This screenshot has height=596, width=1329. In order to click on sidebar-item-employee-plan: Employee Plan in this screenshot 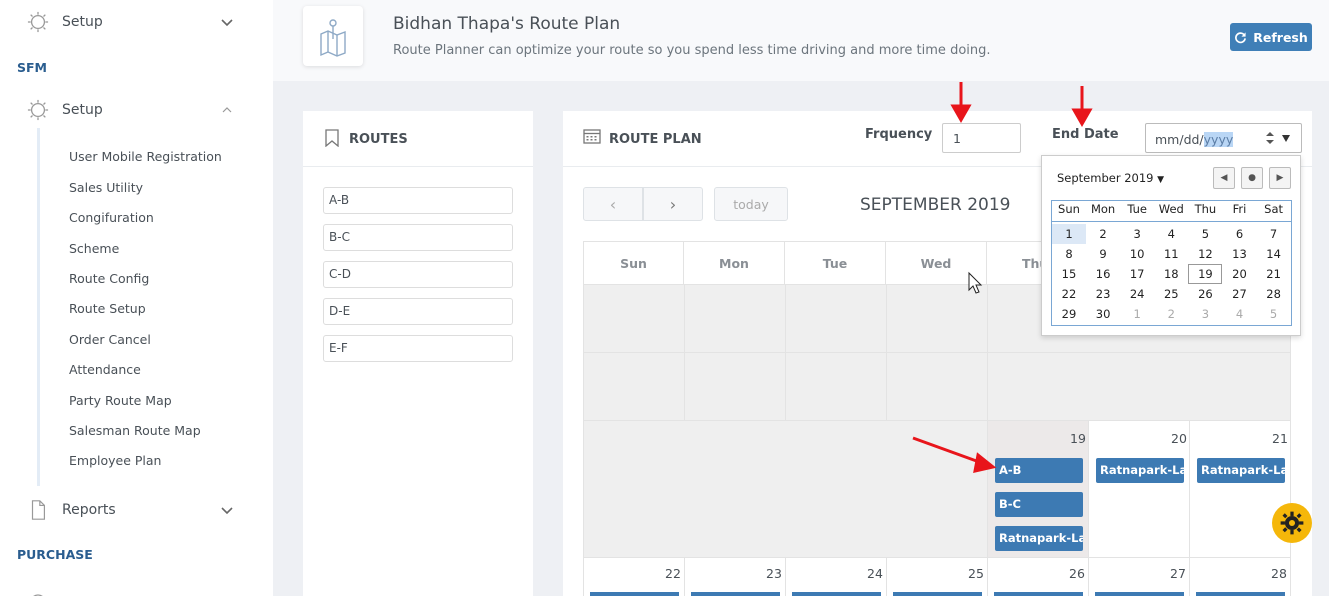, I will do `click(115, 460)`.